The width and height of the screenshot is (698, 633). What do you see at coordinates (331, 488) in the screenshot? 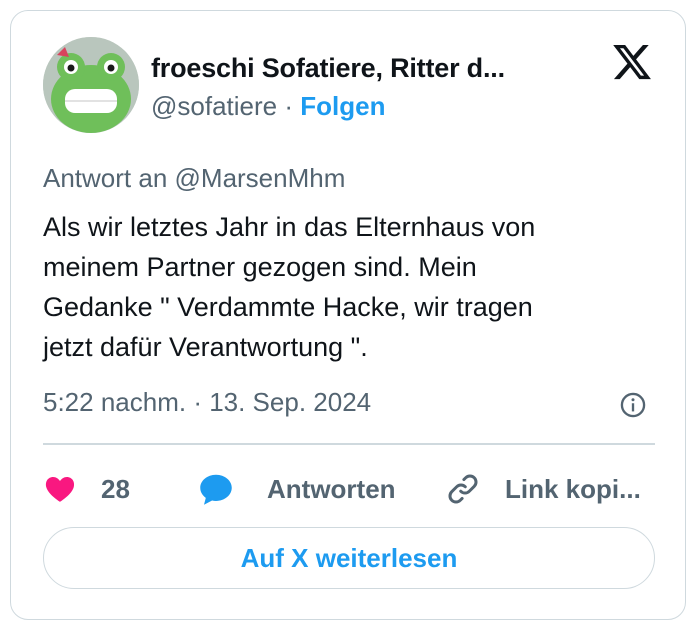
I see `reply-label: Antworten` at bounding box center [331, 488].